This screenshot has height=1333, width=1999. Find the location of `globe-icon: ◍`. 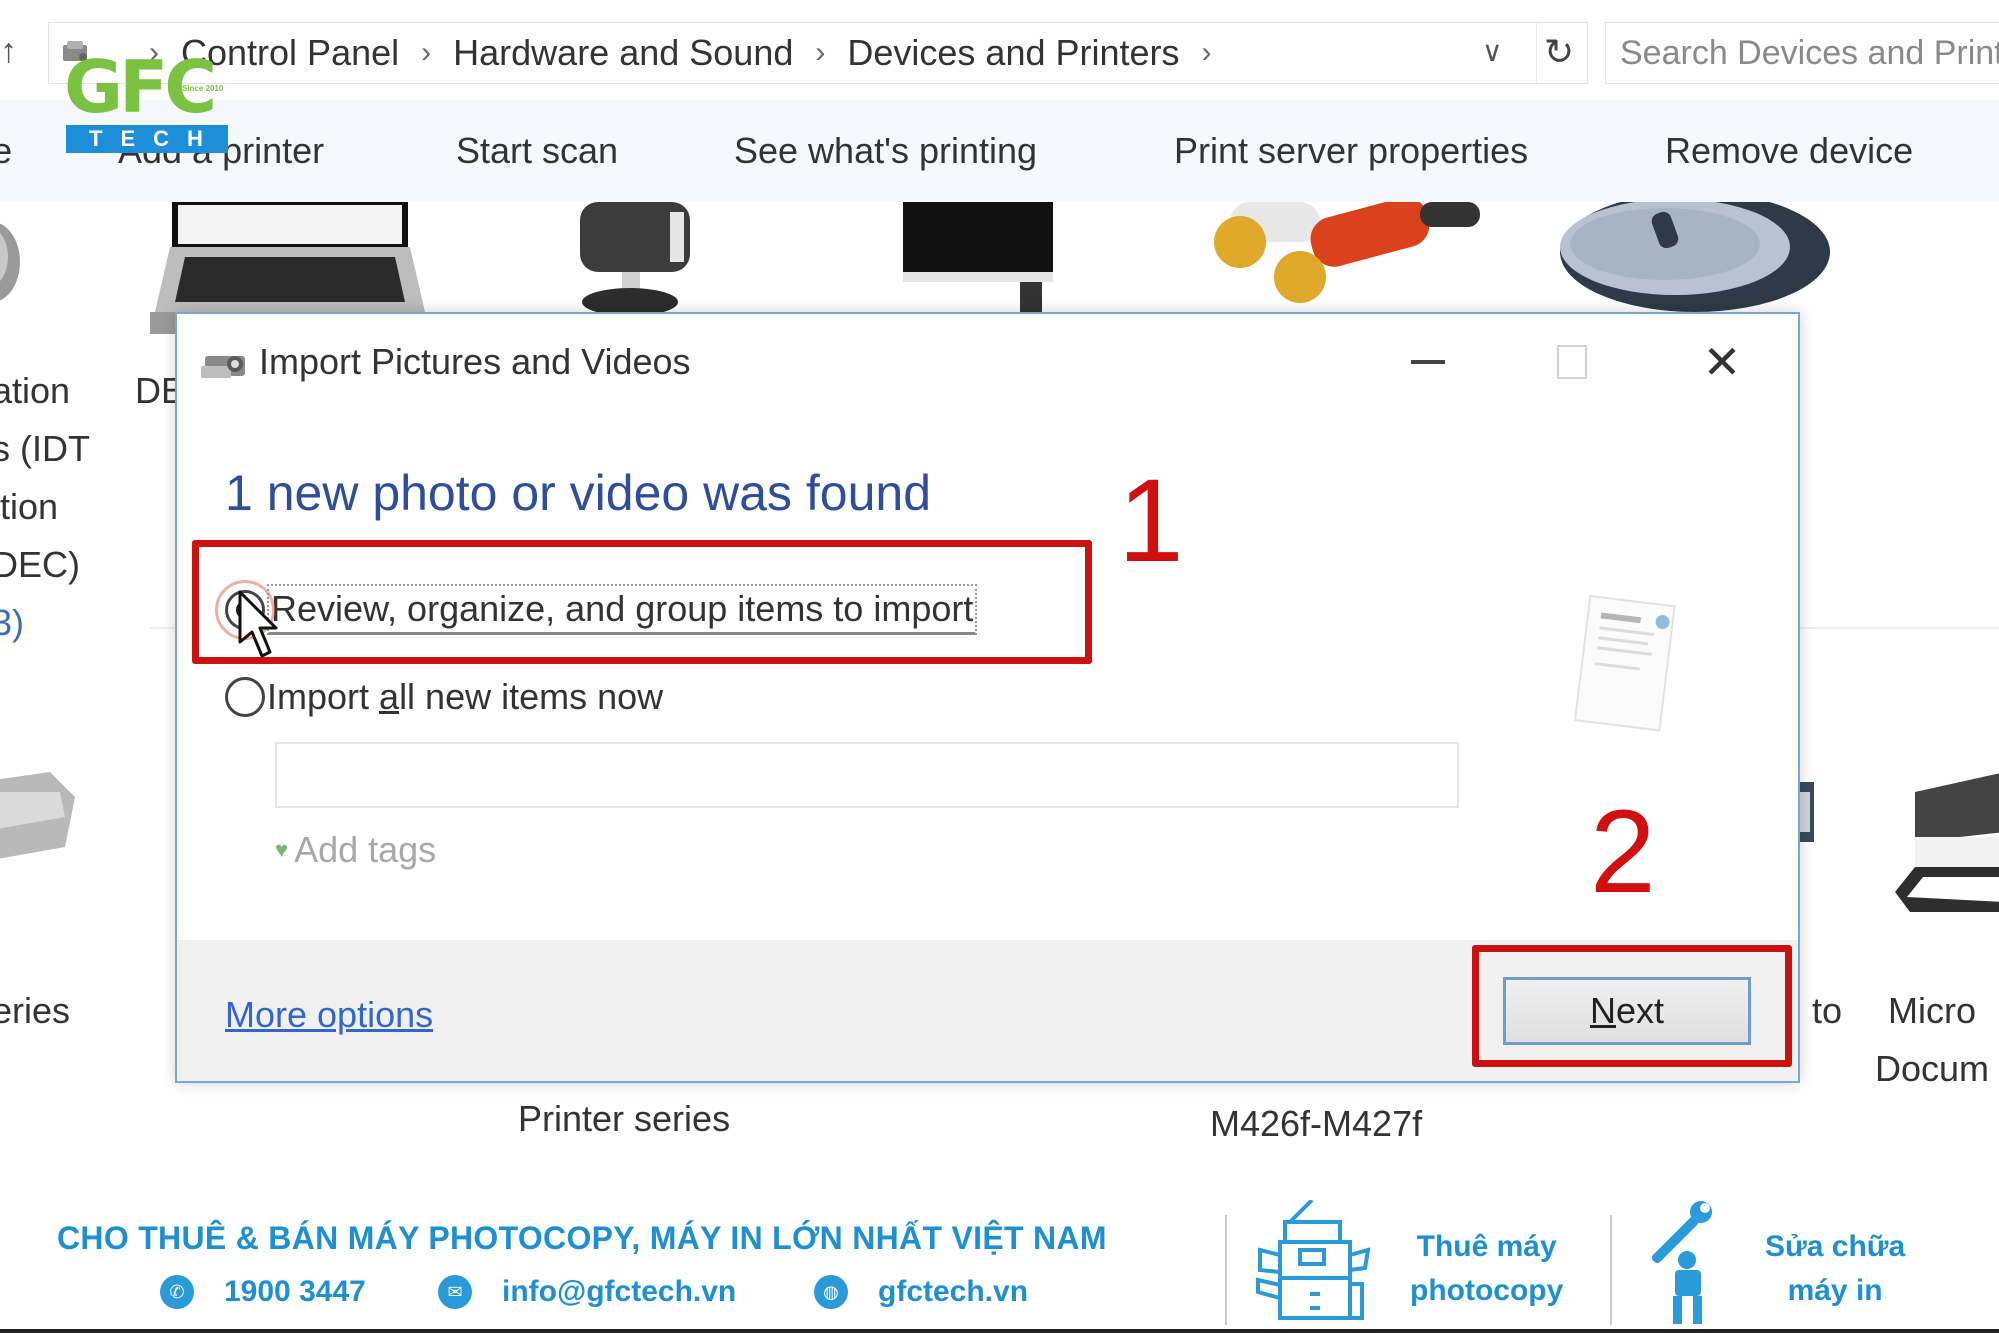

globe-icon: ◍ is located at coordinates (831, 1292).